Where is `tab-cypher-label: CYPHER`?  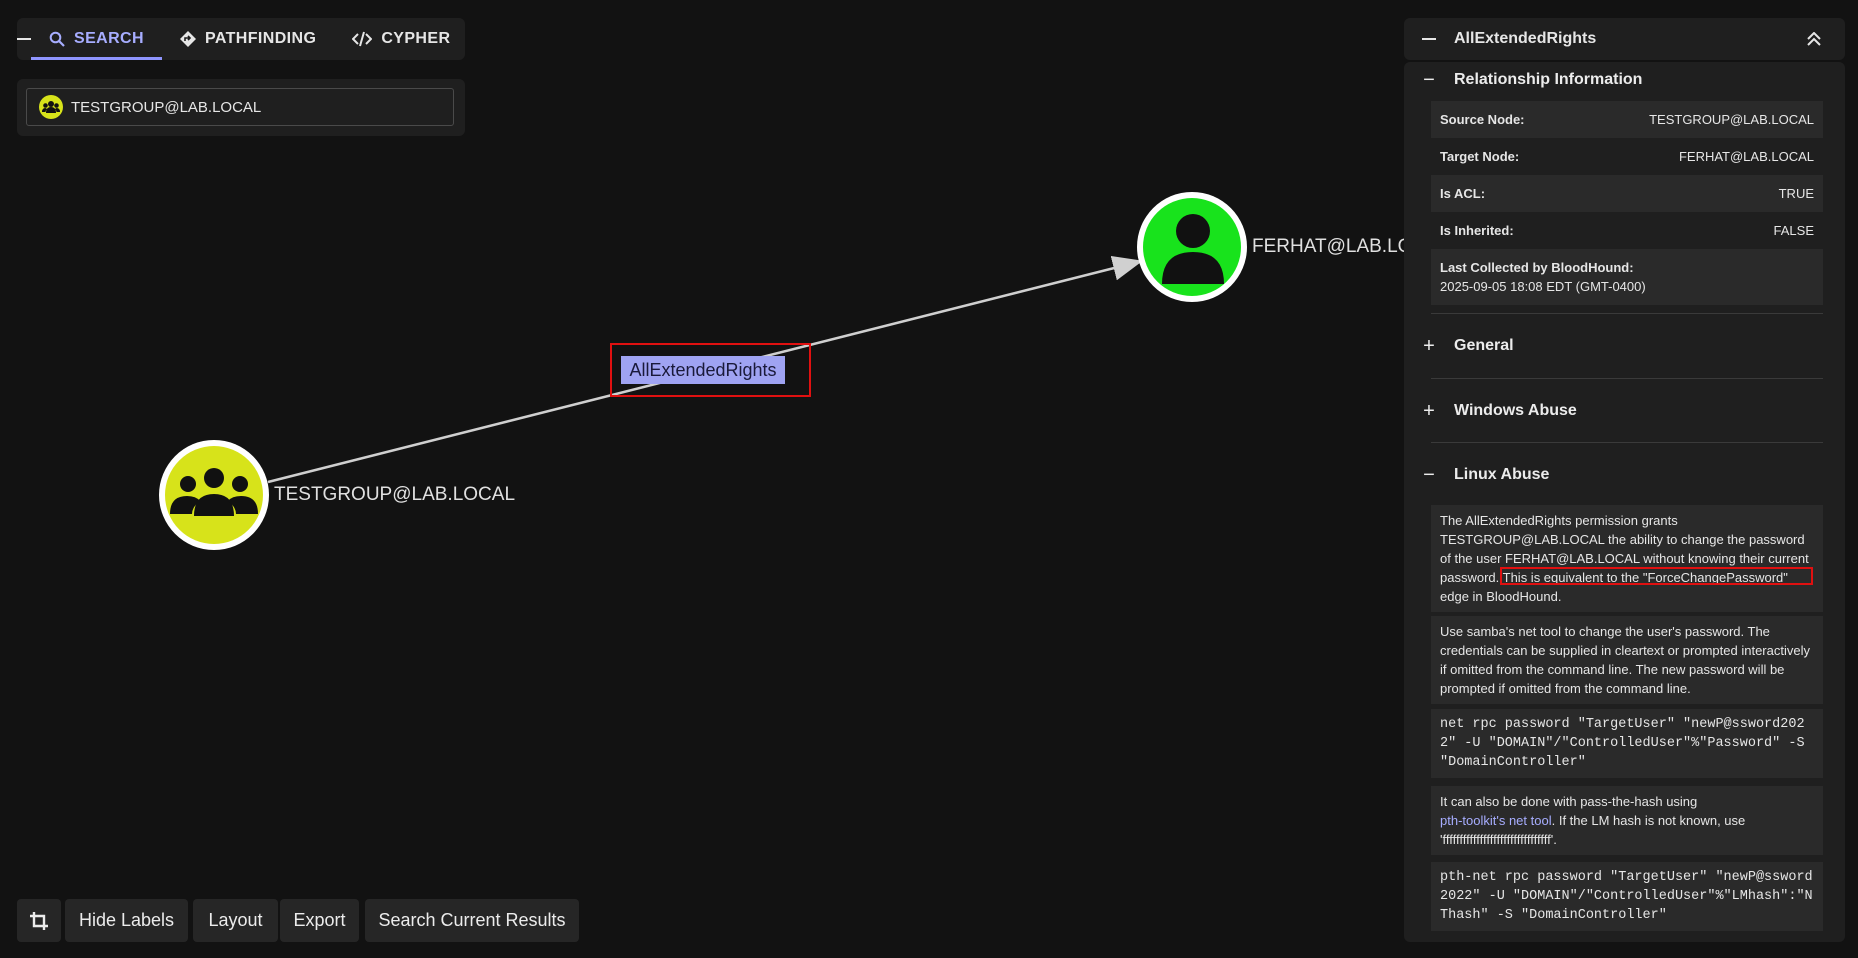
tab-cypher-label: CYPHER is located at coordinates (416, 38).